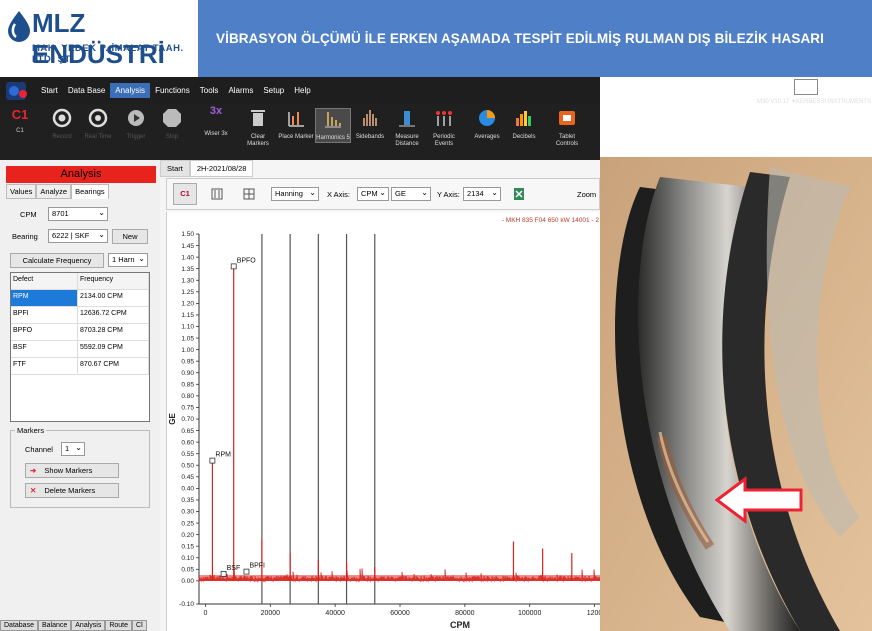  What do you see at coordinates (187, 280) in the screenshot?
I see `y-tick-label: 1.30` at bounding box center [187, 280].